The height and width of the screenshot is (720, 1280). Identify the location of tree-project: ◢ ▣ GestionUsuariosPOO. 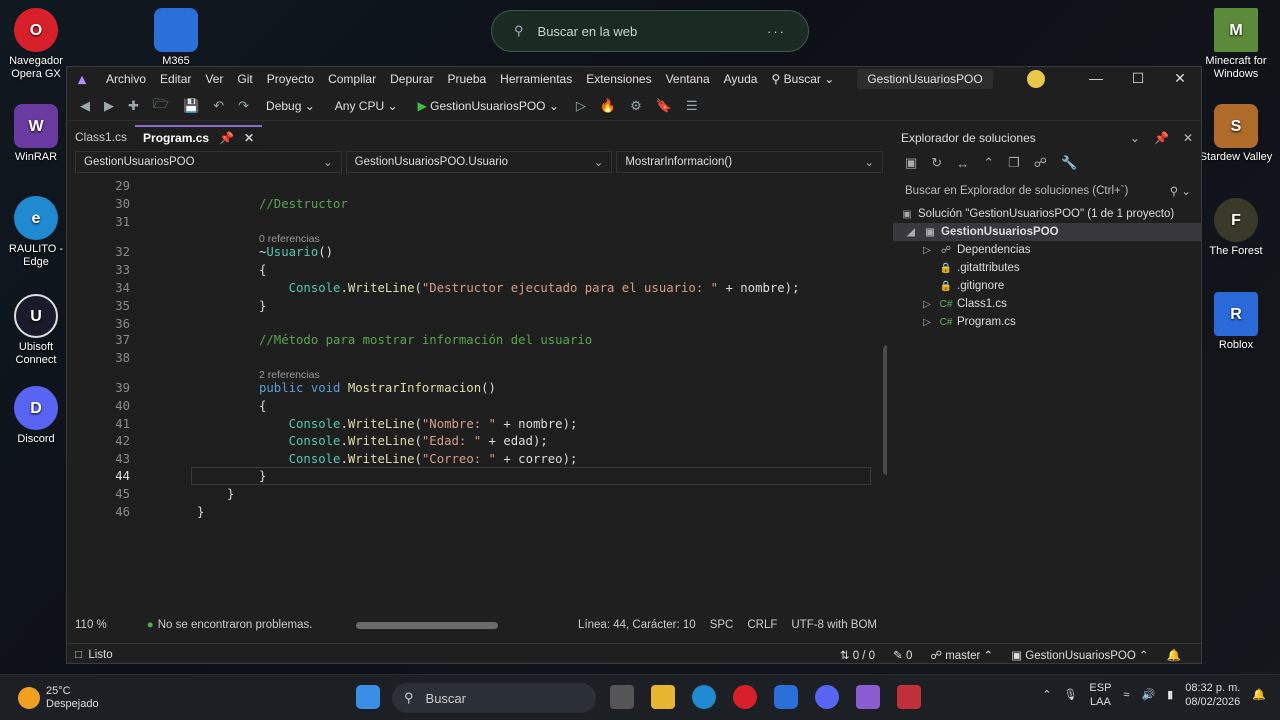
(1047, 232).